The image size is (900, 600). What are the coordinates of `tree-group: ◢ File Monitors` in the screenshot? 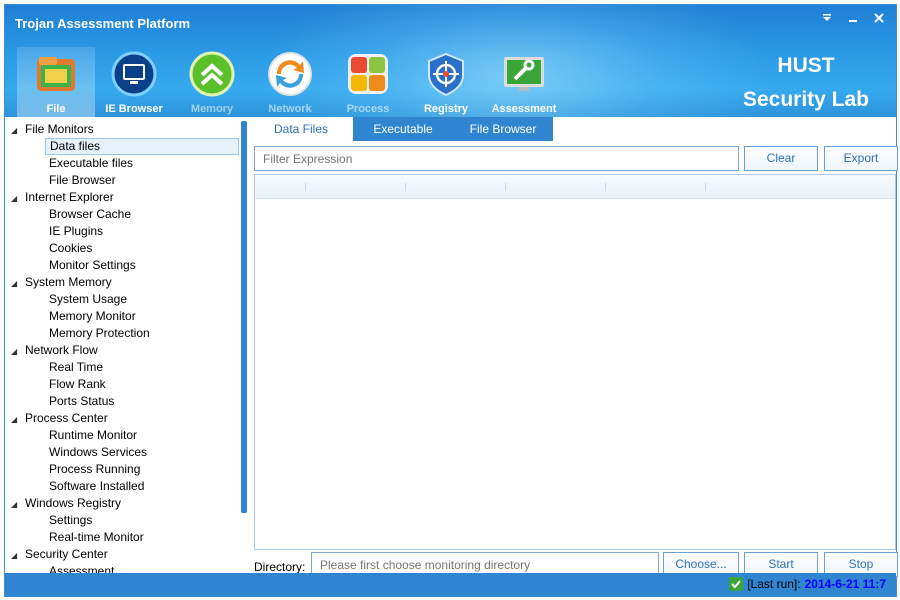 It's located at (52, 129).